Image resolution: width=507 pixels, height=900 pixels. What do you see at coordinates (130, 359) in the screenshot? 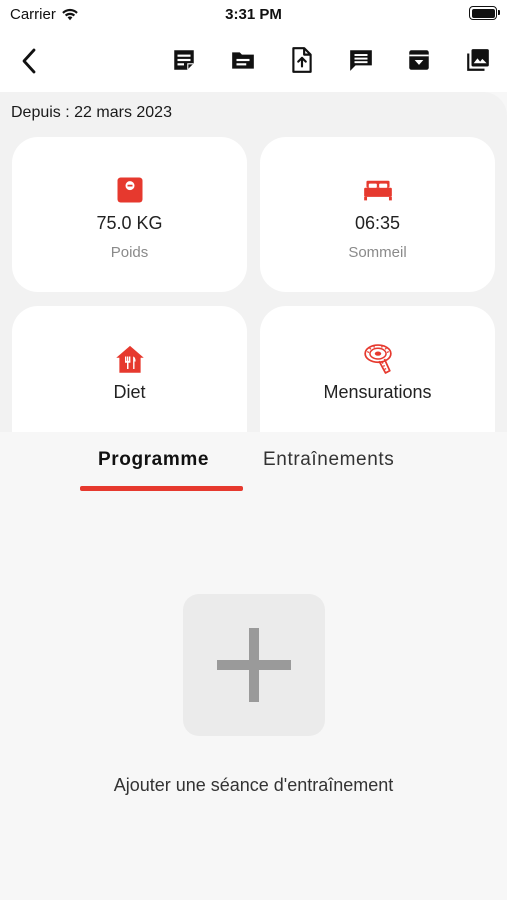
I see `restaurant-icon` at bounding box center [130, 359].